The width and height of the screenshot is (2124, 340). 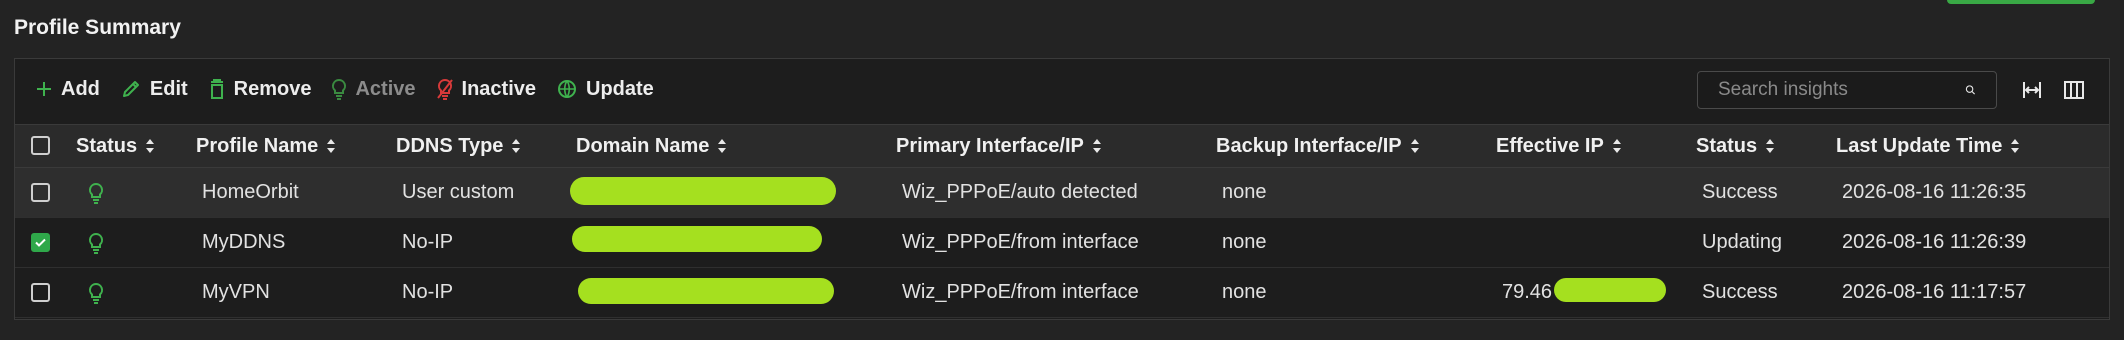 I want to click on bulb-off-icon, so click(x=444, y=89).